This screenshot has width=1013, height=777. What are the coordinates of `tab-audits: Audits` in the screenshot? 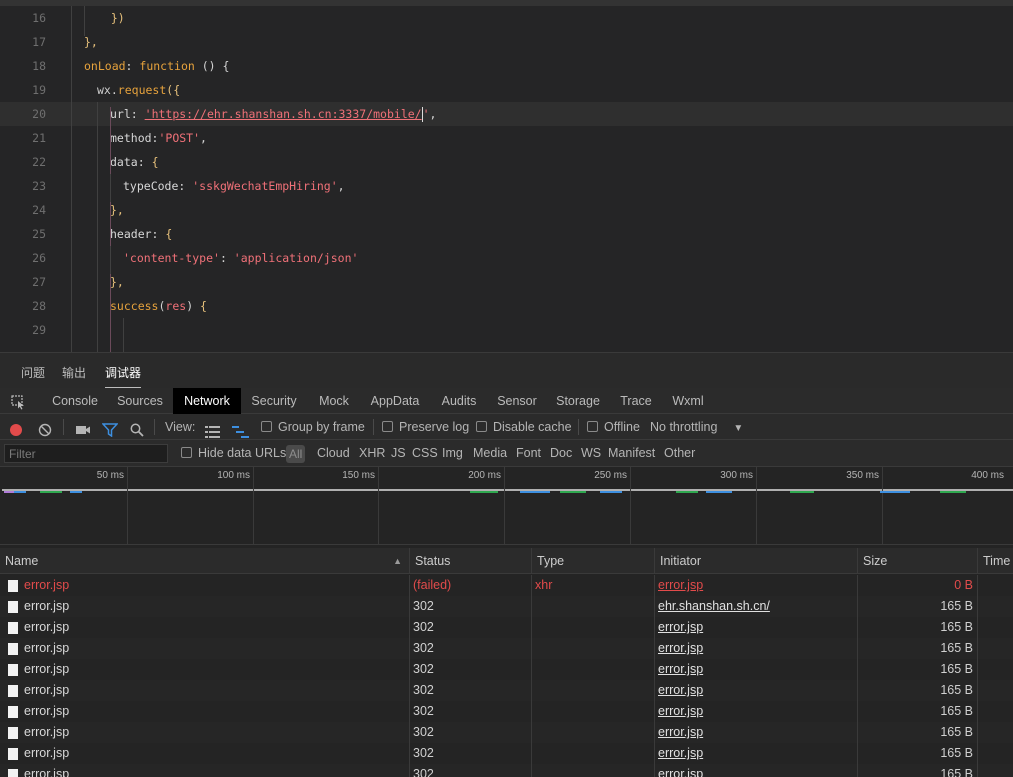 It's located at (459, 401).